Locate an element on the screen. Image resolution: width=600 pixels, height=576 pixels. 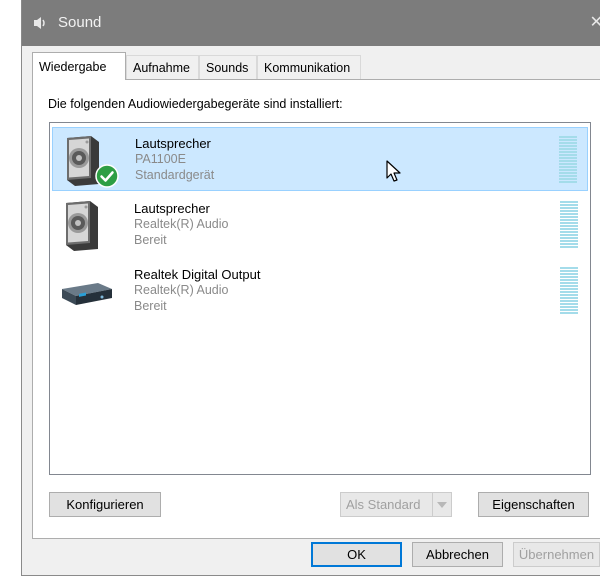
tab-sounds: Sounds is located at coordinates (228, 67).